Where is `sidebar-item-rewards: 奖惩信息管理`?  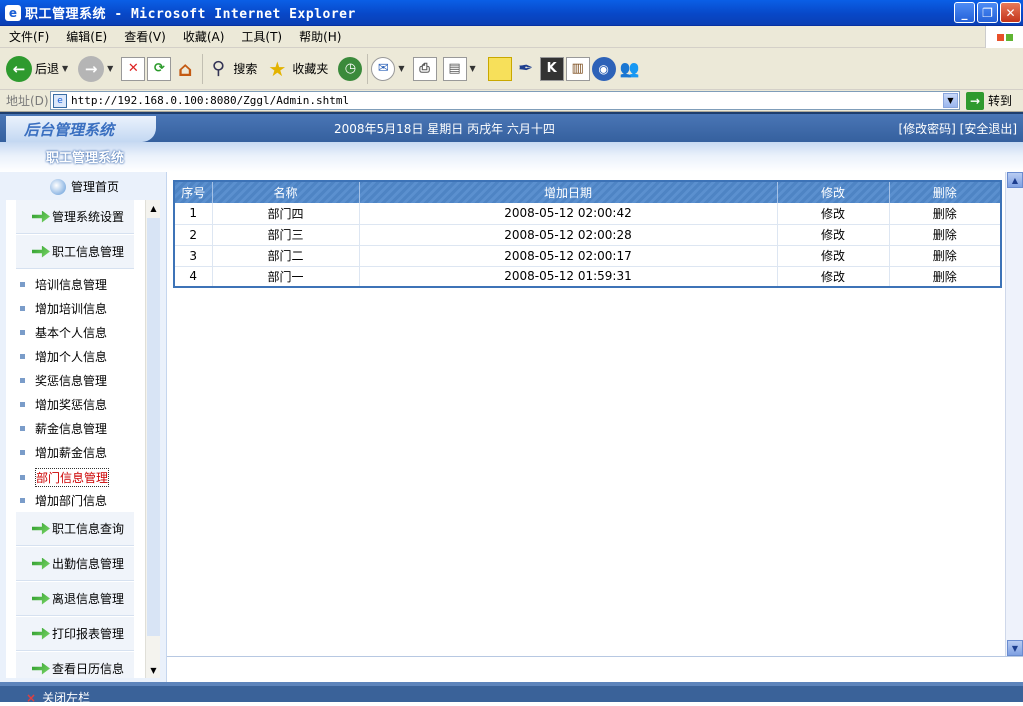
sidebar-item-rewards: 奖惩信息管理 is located at coordinates (63, 380).